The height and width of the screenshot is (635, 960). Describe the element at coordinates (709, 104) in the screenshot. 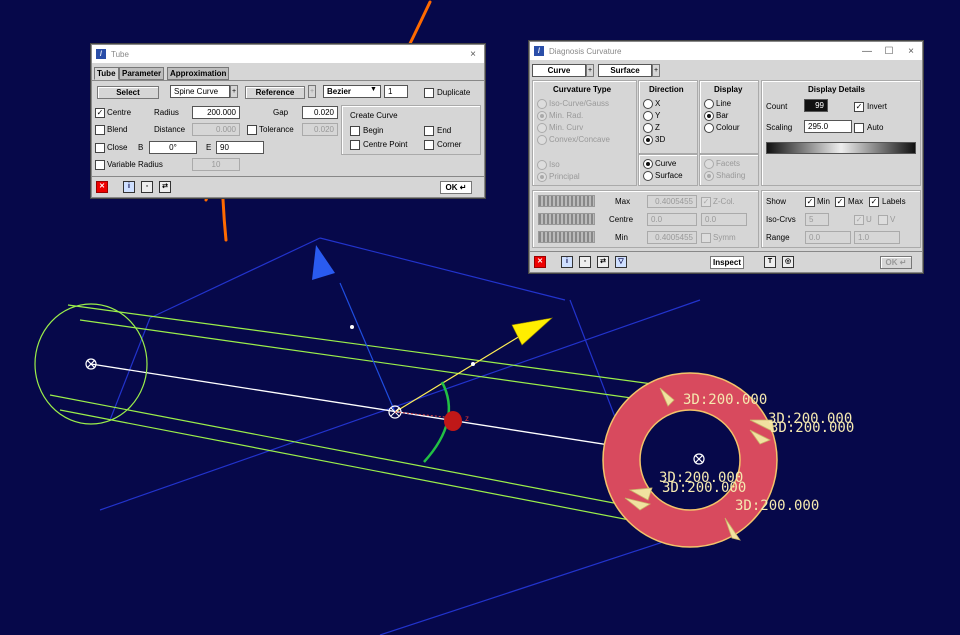

I see `display-line-radio` at that location.